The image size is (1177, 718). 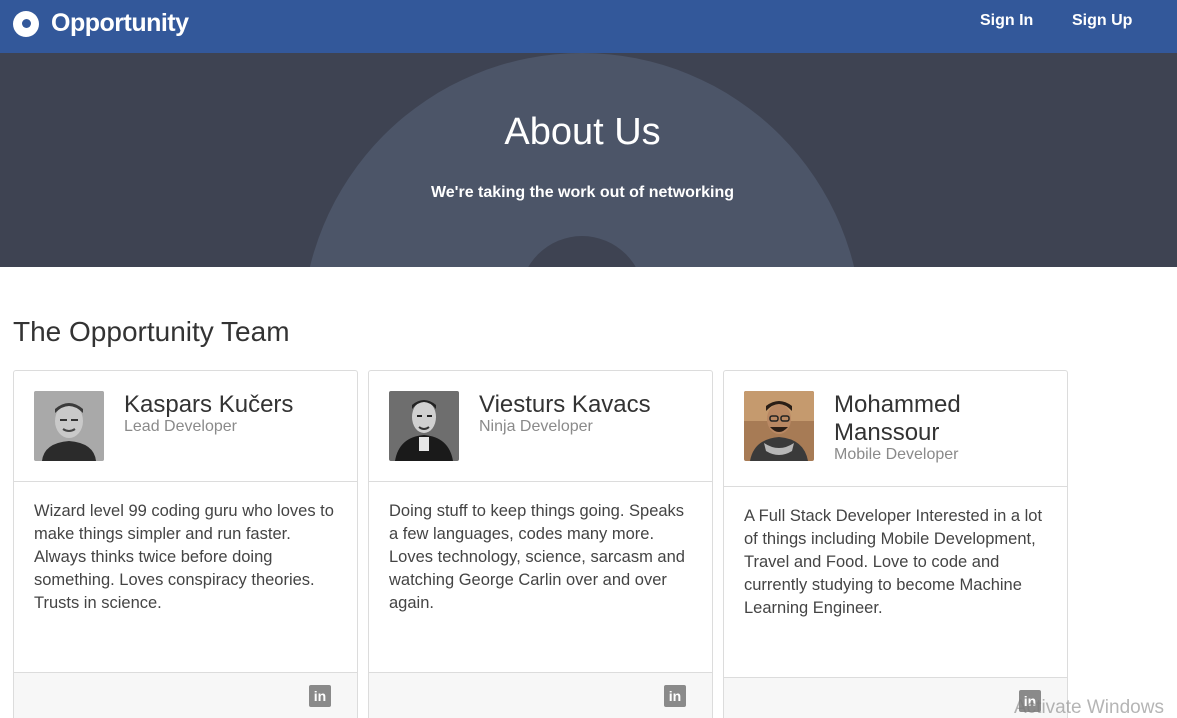 What do you see at coordinates (896, 454) in the screenshot?
I see `member-role: Mobile Developer` at bounding box center [896, 454].